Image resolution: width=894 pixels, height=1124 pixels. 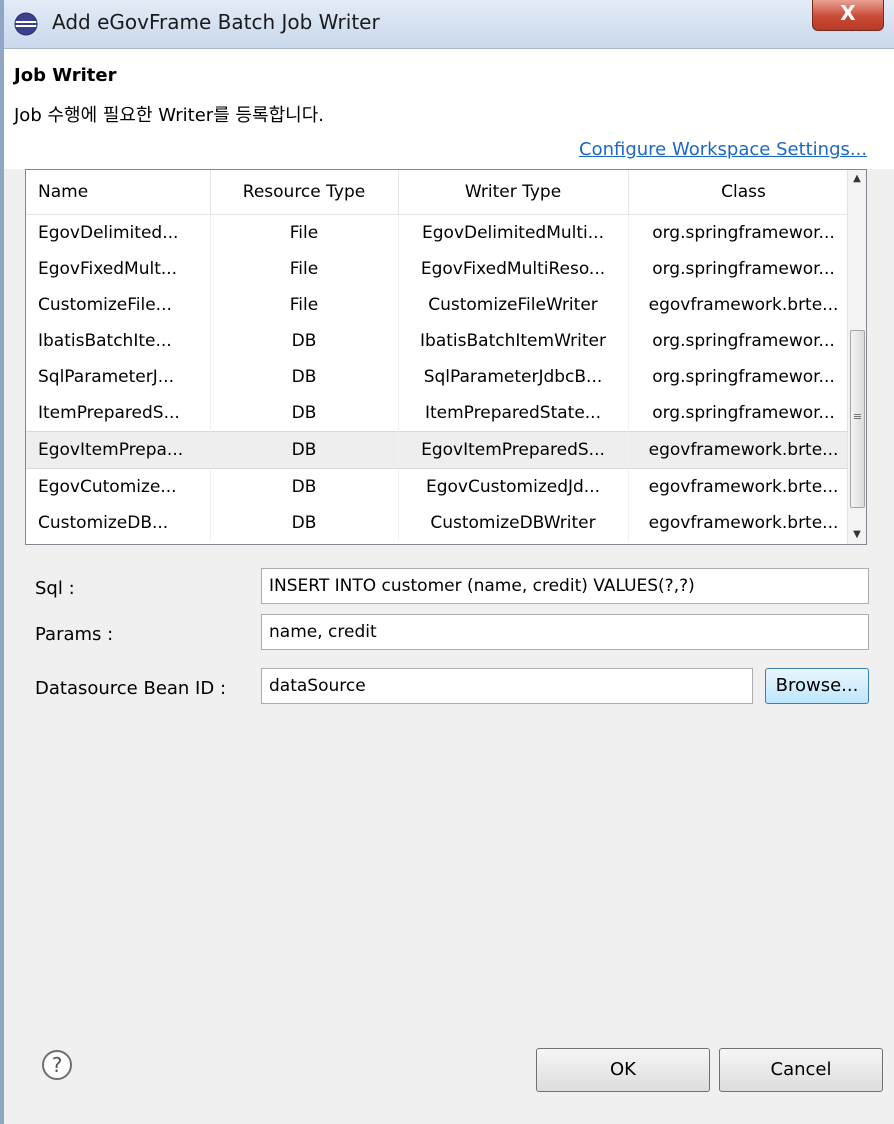 What do you see at coordinates (744, 192) in the screenshot?
I see `column-header-class: Class` at bounding box center [744, 192].